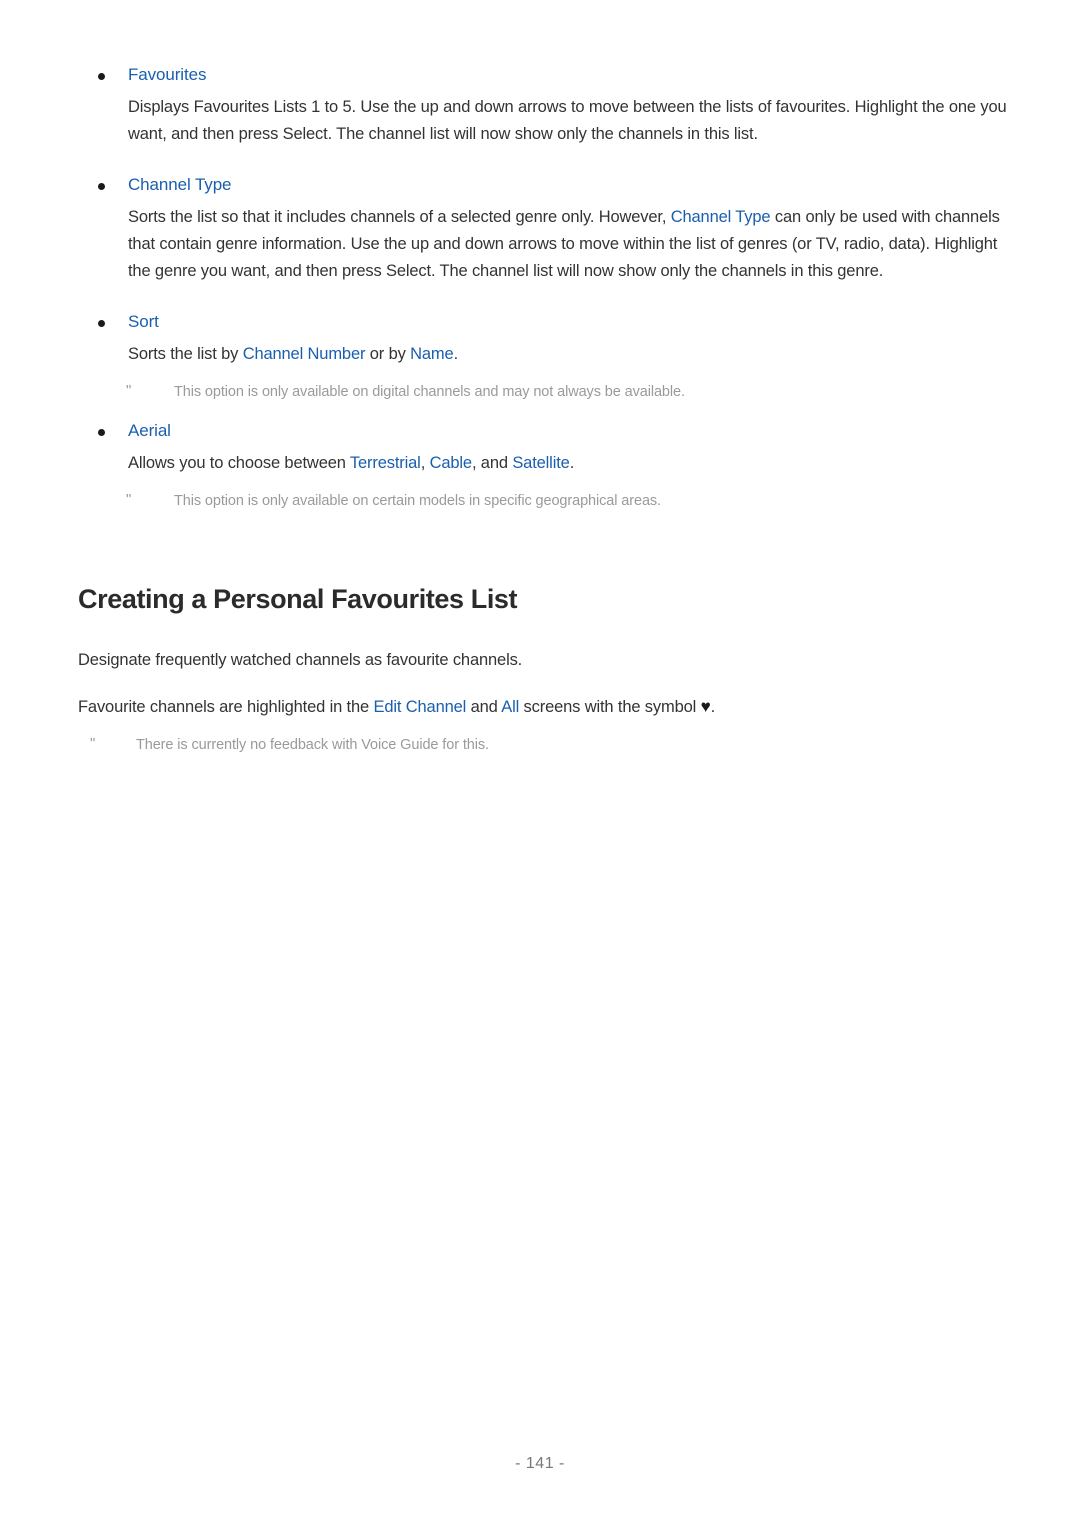 The image size is (1080, 1527). I want to click on inline-link-satellite: Satellite, so click(541, 463).